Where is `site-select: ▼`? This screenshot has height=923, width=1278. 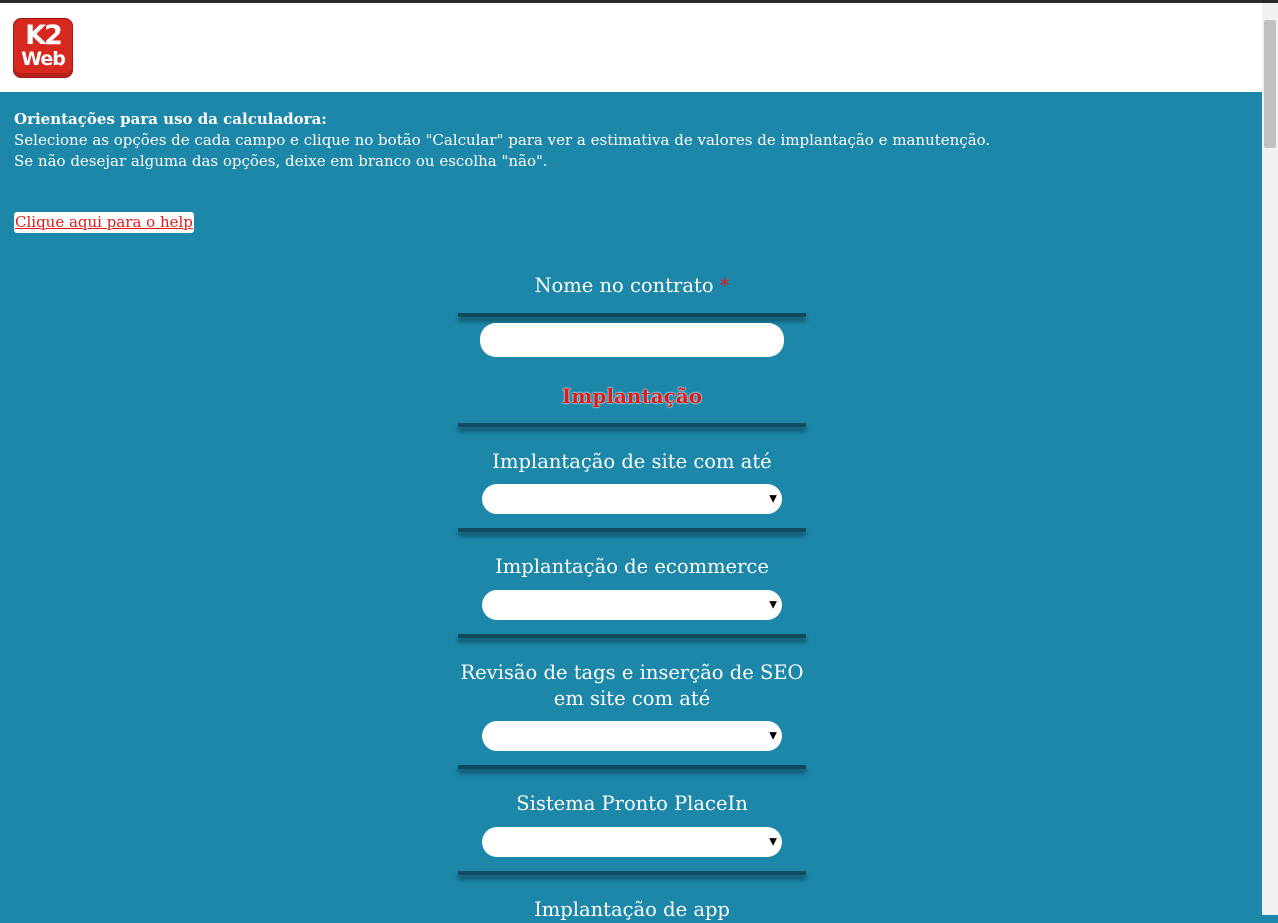 site-select: ▼ is located at coordinates (632, 499).